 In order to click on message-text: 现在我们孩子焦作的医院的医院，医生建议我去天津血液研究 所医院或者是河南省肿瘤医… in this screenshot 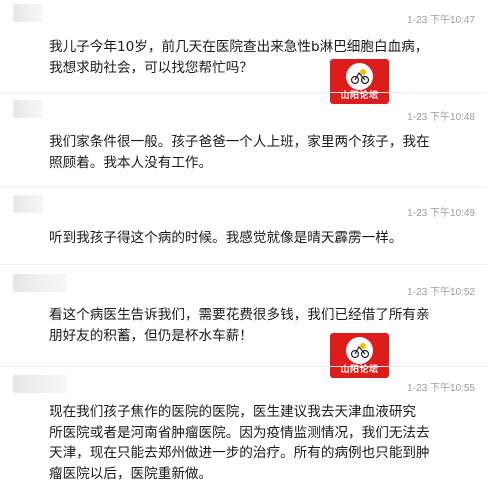, I will do `click(239, 443)`.